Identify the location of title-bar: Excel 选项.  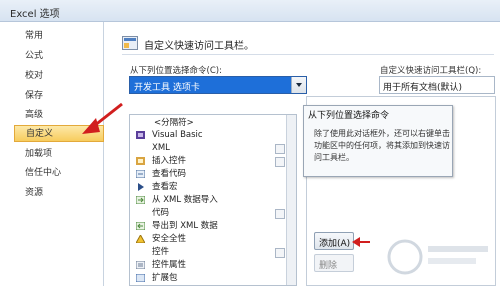
(250, 11).